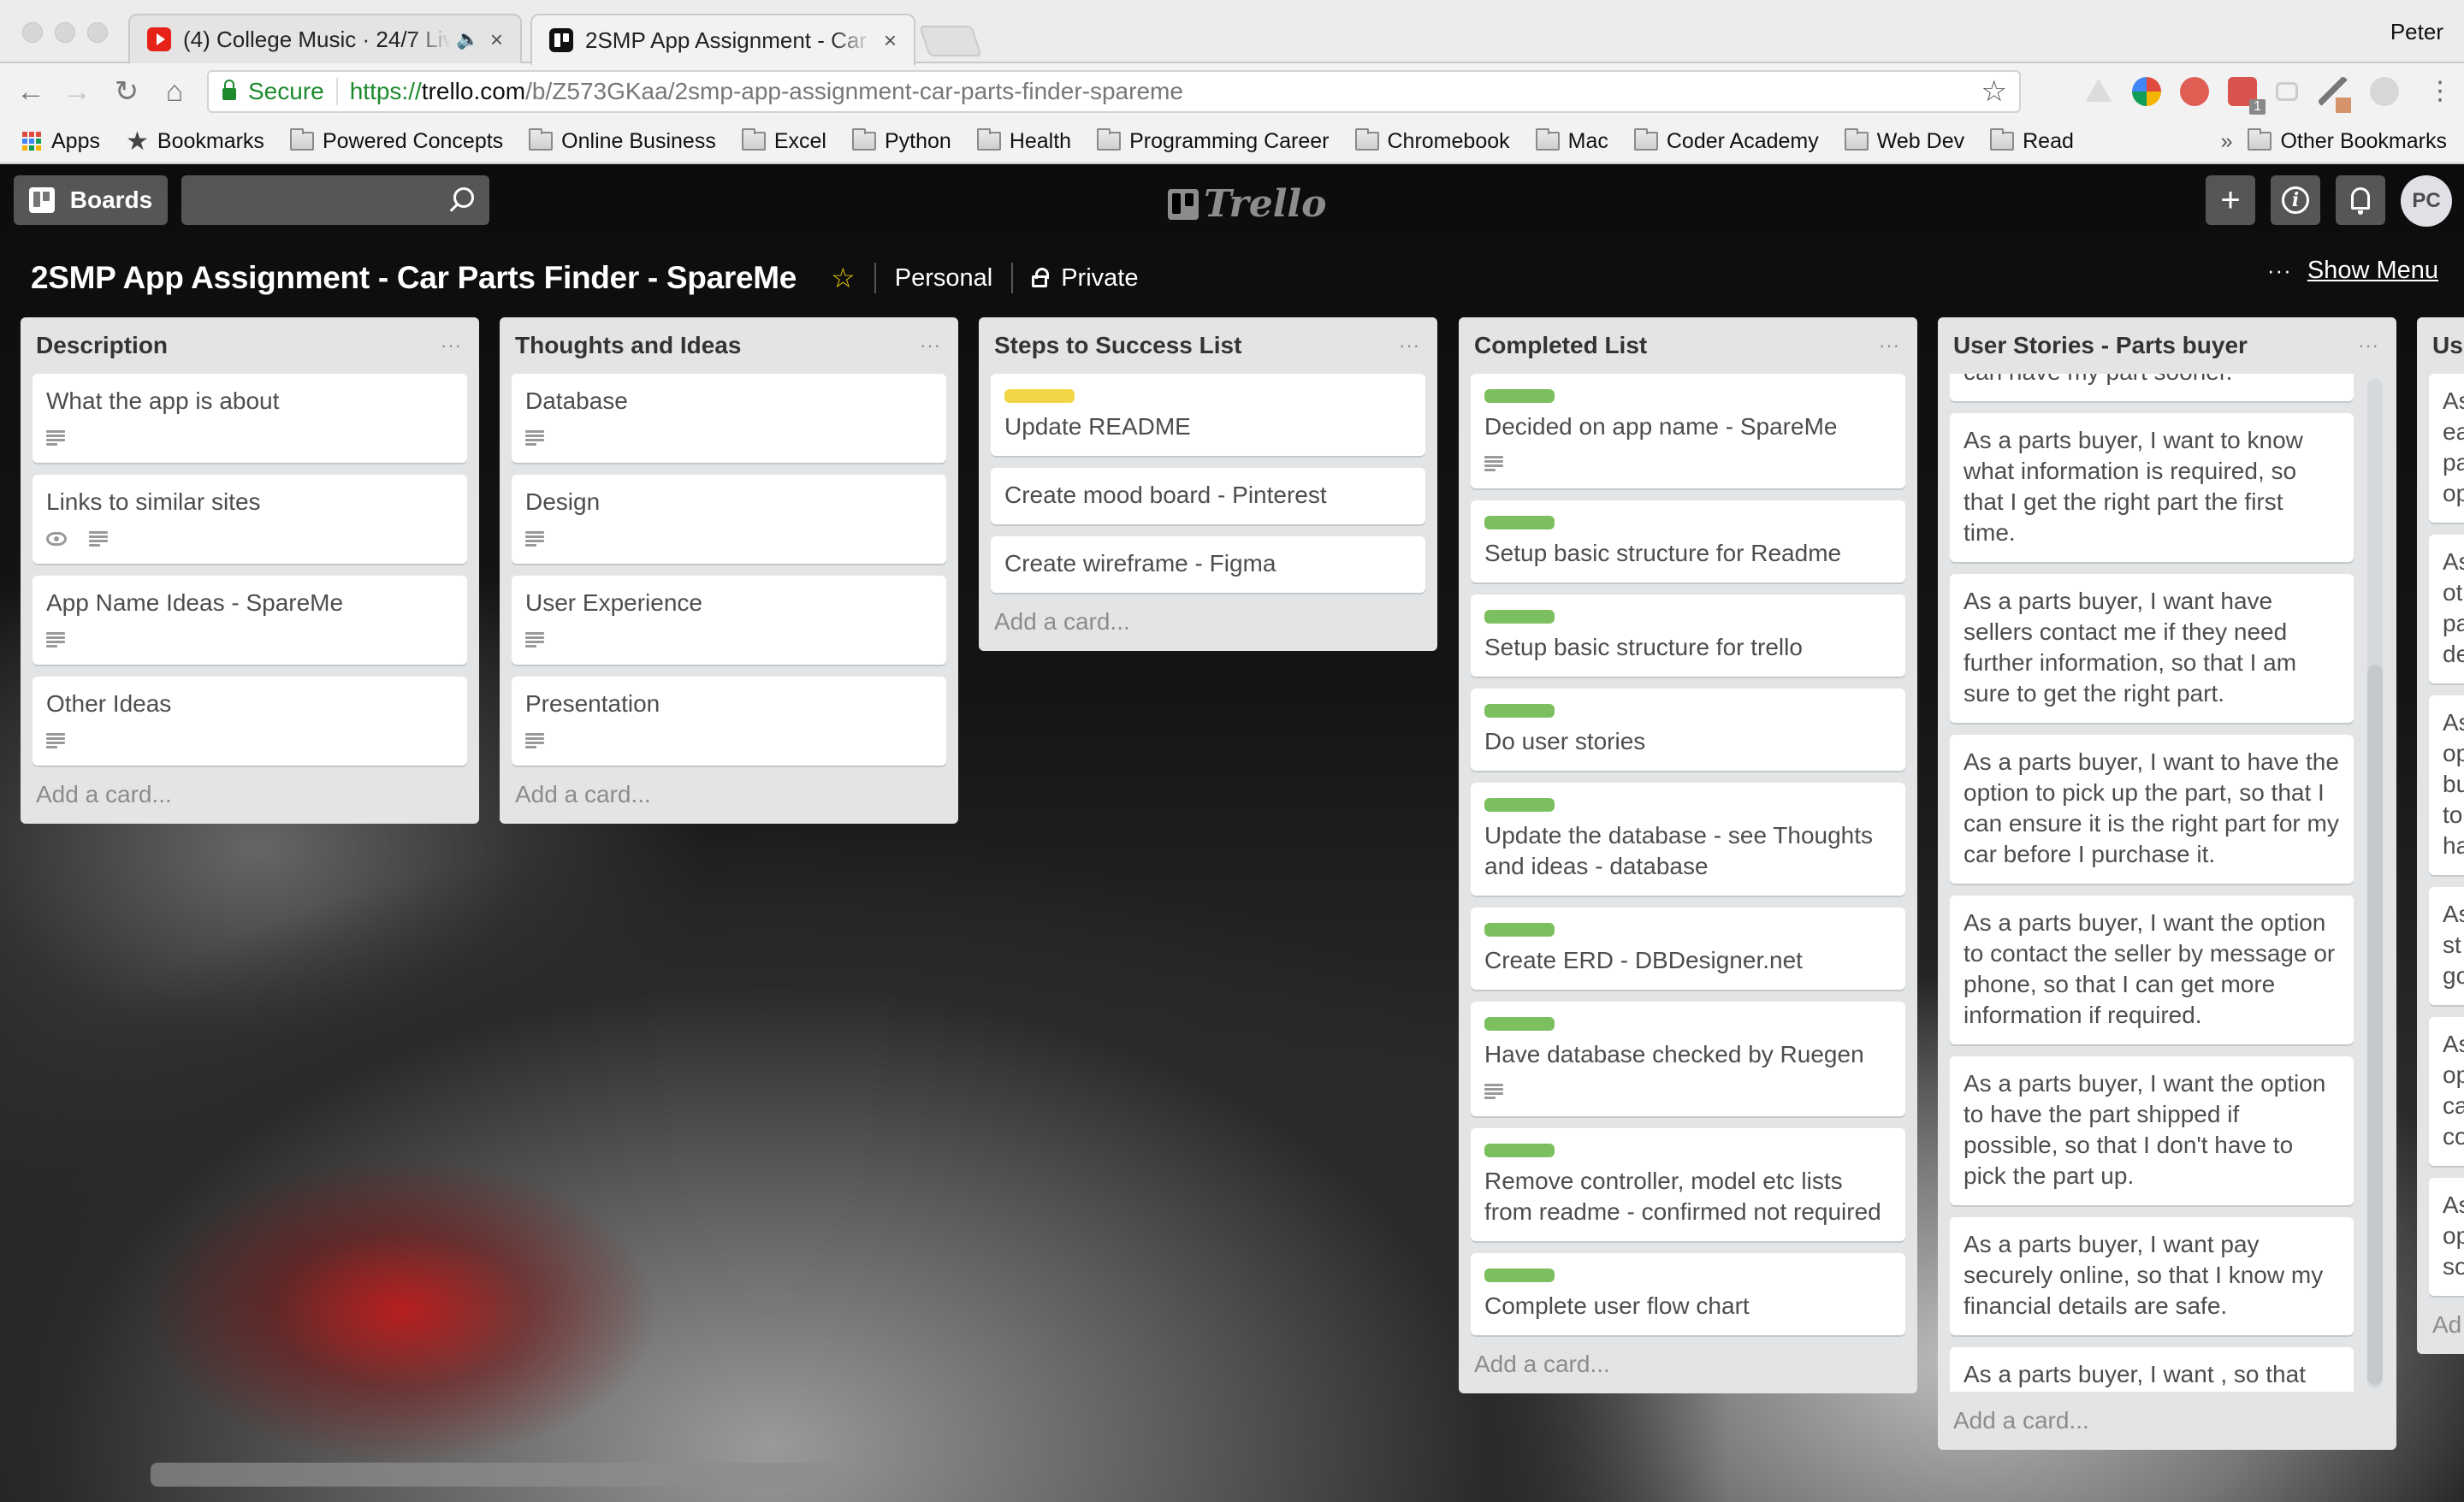 The height and width of the screenshot is (1502, 2464). Describe the element at coordinates (250, 721) in the screenshot. I see `card: Other Ideas` at that location.